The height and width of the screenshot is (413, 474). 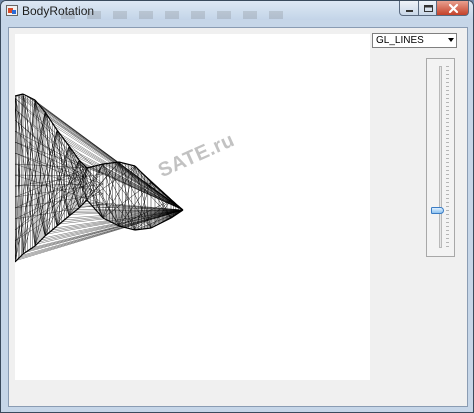 What do you see at coordinates (451, 40) in the screenshot?
I see `chevron-down-icon` at bounding box center [451, 40].